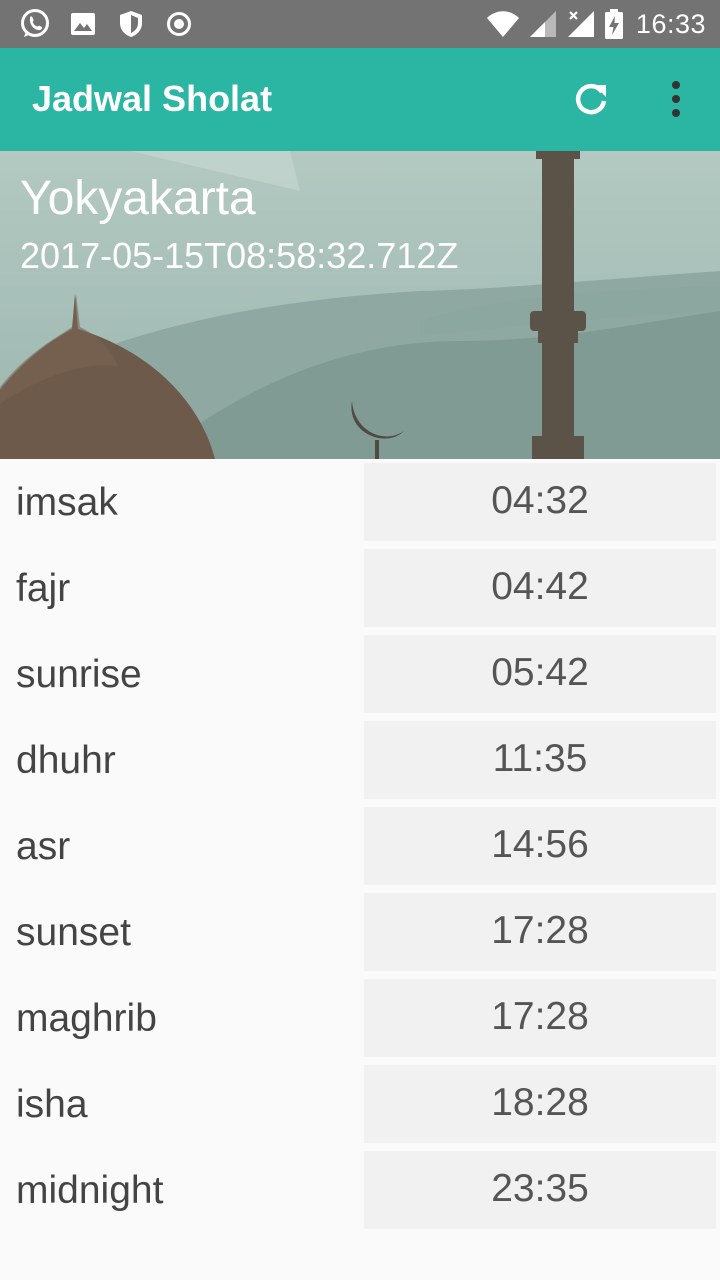 This screenshot has width=720, height=1280. Describe the element at coordinates (360, 1104) in the screenshot. I see `prayer-row-isha: isha 18:28` at that location.